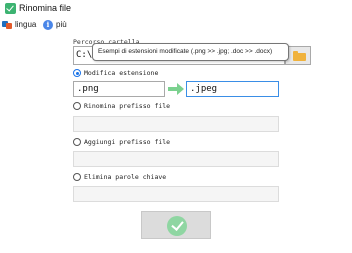 Image resolution: width=352 pixels, height=253 pixels. What do you see at coordinates (176, 8) in the screenshot?
I see `title-bar: Rinomina file` at bounding box center [176, 8].